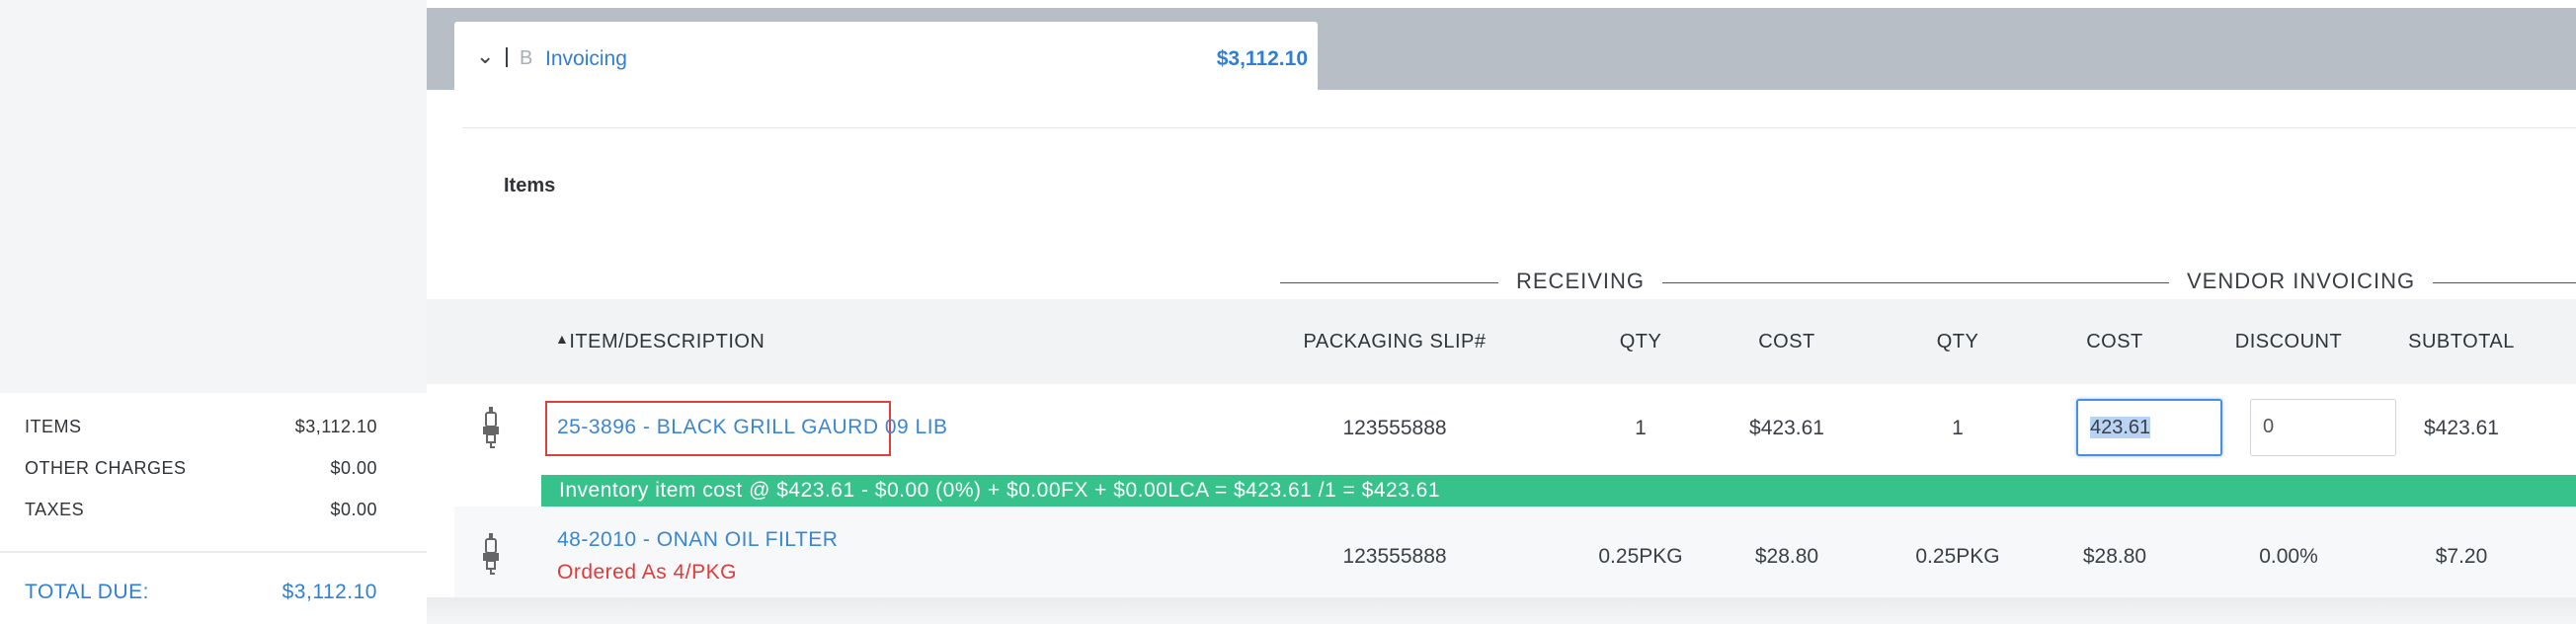 Image resolution: width=2576 pixels, height=624 pixels. What do you see at coordinates (1957, 556) in the screenshot?
I see `vendor-qty-value: 0.25PKG` at bounding box center [1957, 556].